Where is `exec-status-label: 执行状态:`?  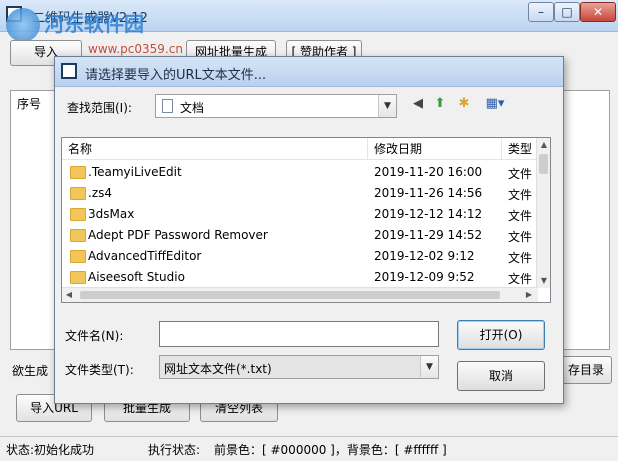 exec-status-label: 执行状态: is located at coordinates (174, 450).